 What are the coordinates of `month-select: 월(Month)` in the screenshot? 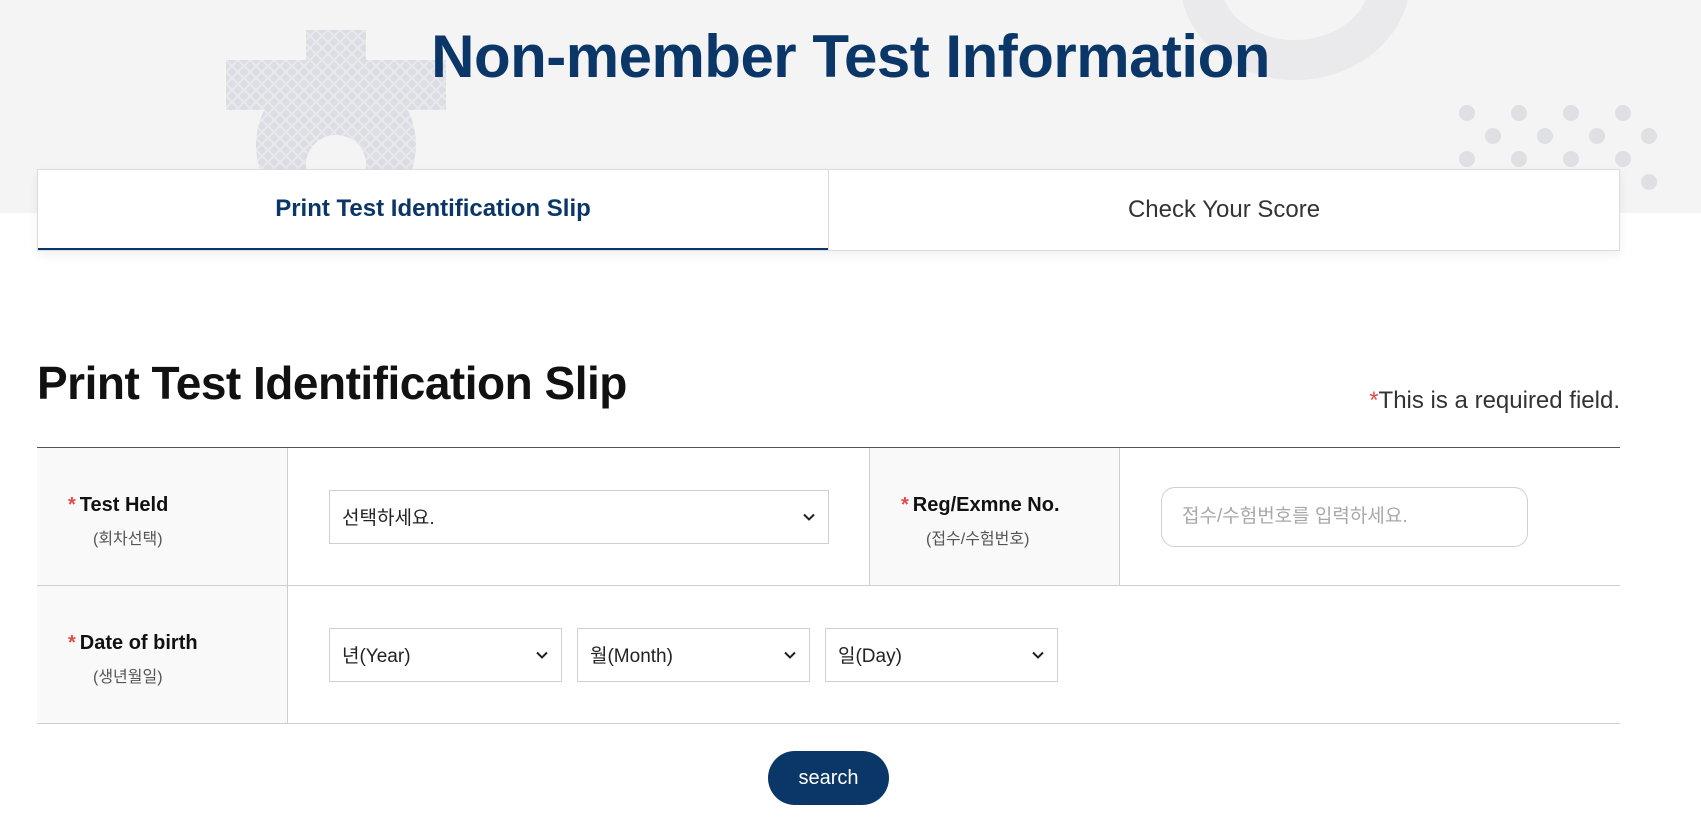 It's located at (693, 654).